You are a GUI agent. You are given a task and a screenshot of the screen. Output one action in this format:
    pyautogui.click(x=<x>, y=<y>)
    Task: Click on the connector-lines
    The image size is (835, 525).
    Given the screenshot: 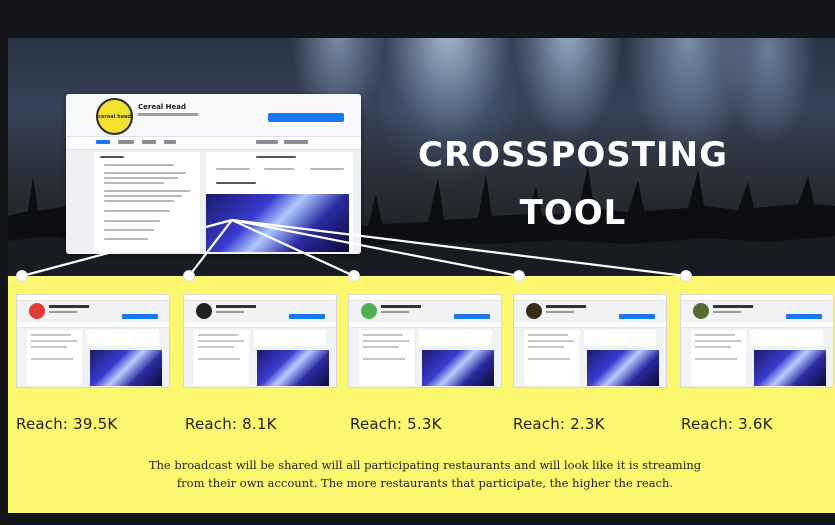 What is the action you would take?
    pyautogui.click(x=354, y=248)
    